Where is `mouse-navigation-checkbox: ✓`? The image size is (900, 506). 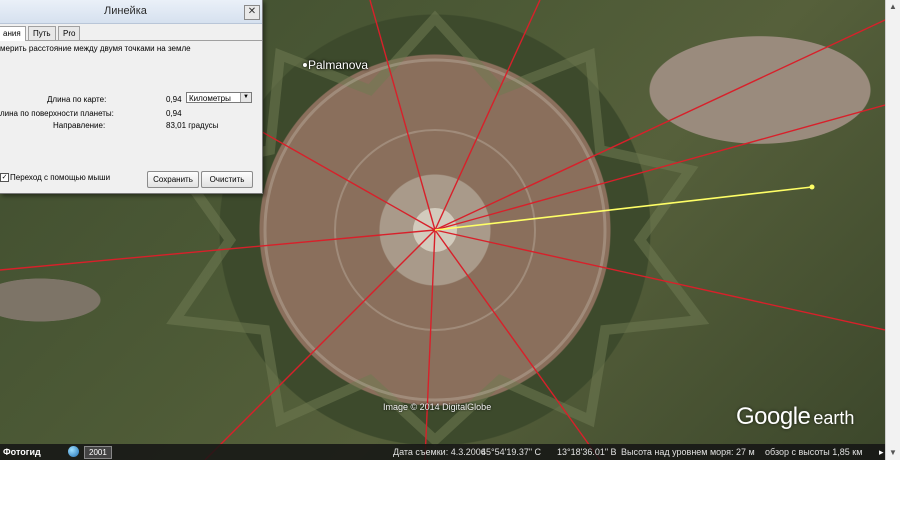 mouse-navigation-checkbox: ✓ is located at coordinates (4, 177).